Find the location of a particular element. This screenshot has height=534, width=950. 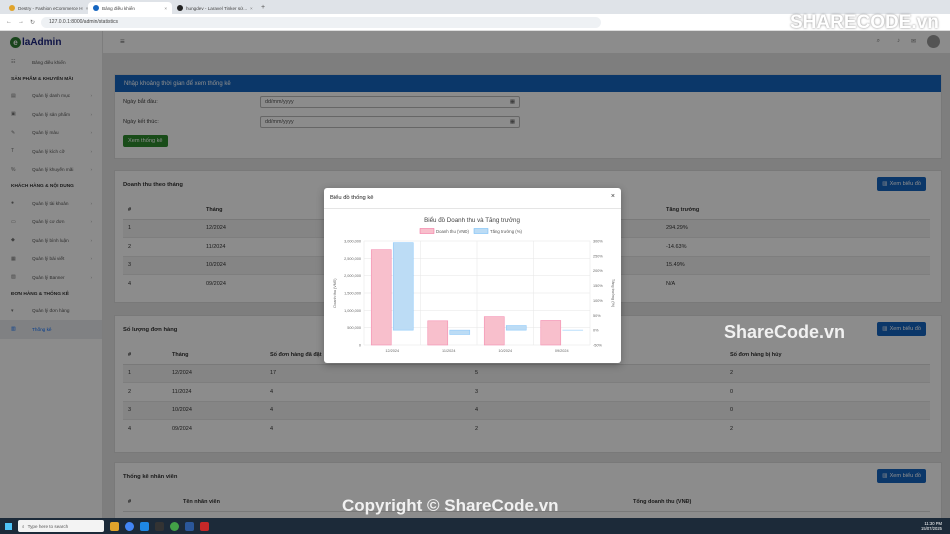

new-tab-button: + is located at coordinates (263, 8).